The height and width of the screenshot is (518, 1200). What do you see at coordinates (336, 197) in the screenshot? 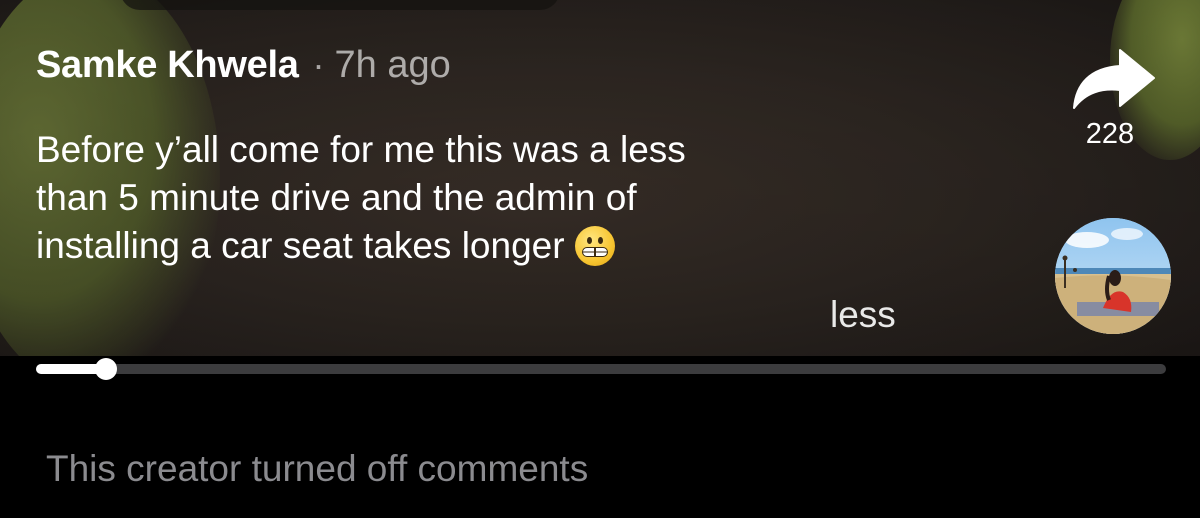
I see `caption-line: than 5 minute drive and the admin of` at bounding box center [336, 197].